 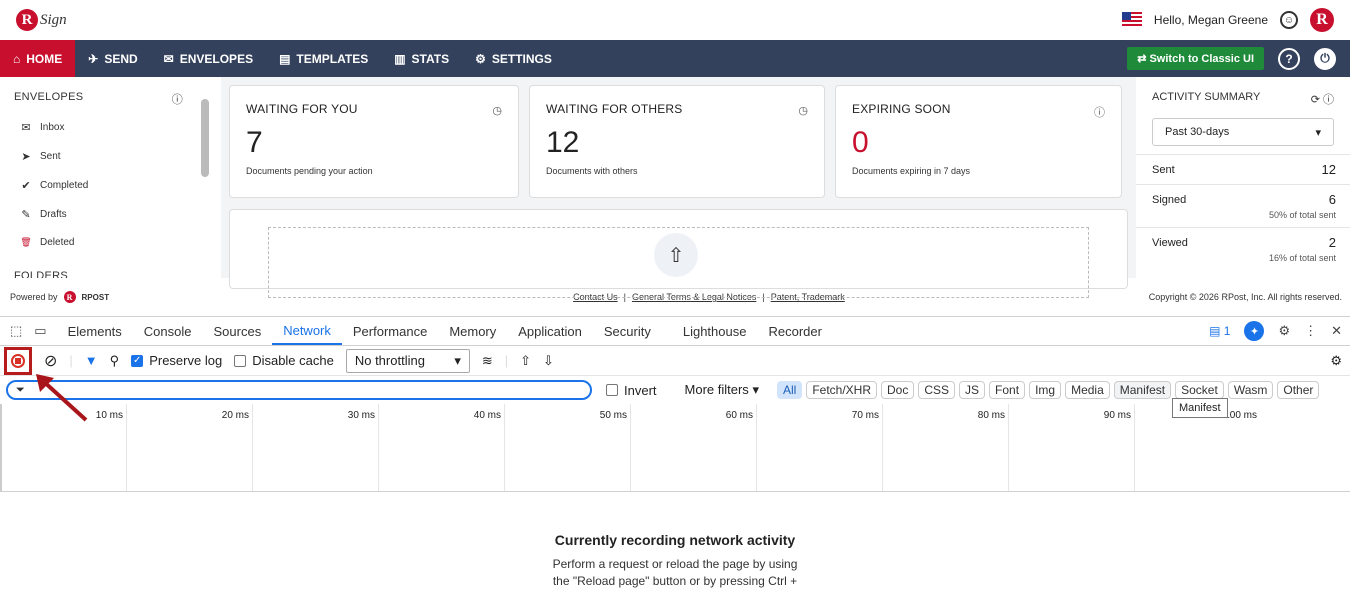 I want to click on timeline-tick: 60 ms, so click(x=693, y=447).